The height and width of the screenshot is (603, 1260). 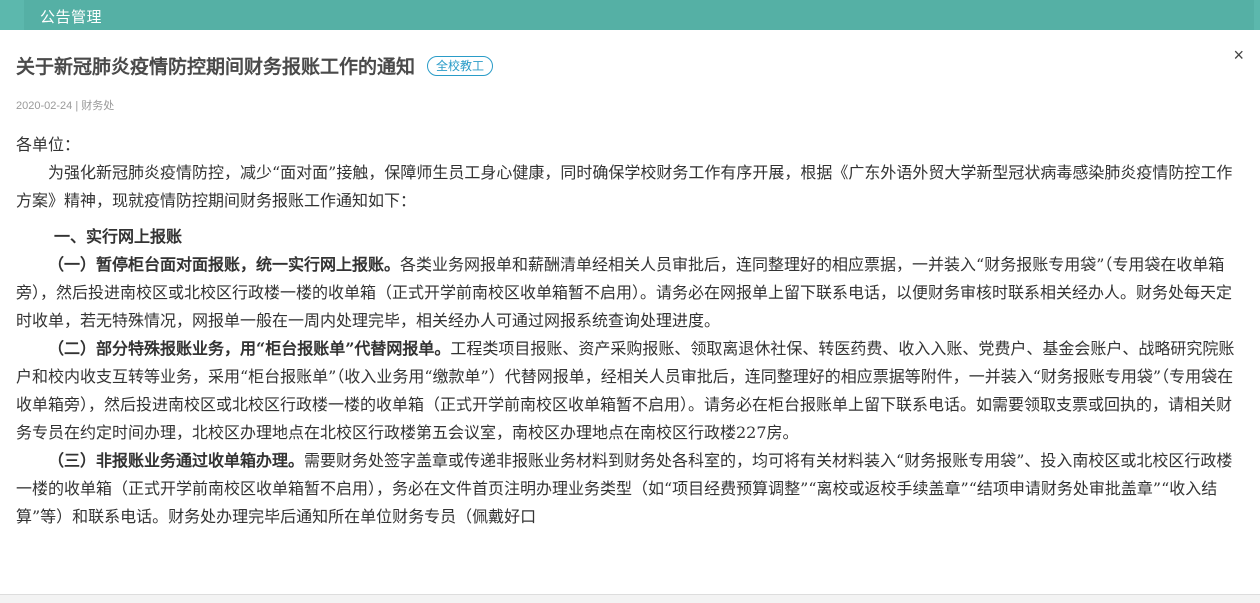 I want to click on title-bar: 公告管理, so click(x=630, y=15).